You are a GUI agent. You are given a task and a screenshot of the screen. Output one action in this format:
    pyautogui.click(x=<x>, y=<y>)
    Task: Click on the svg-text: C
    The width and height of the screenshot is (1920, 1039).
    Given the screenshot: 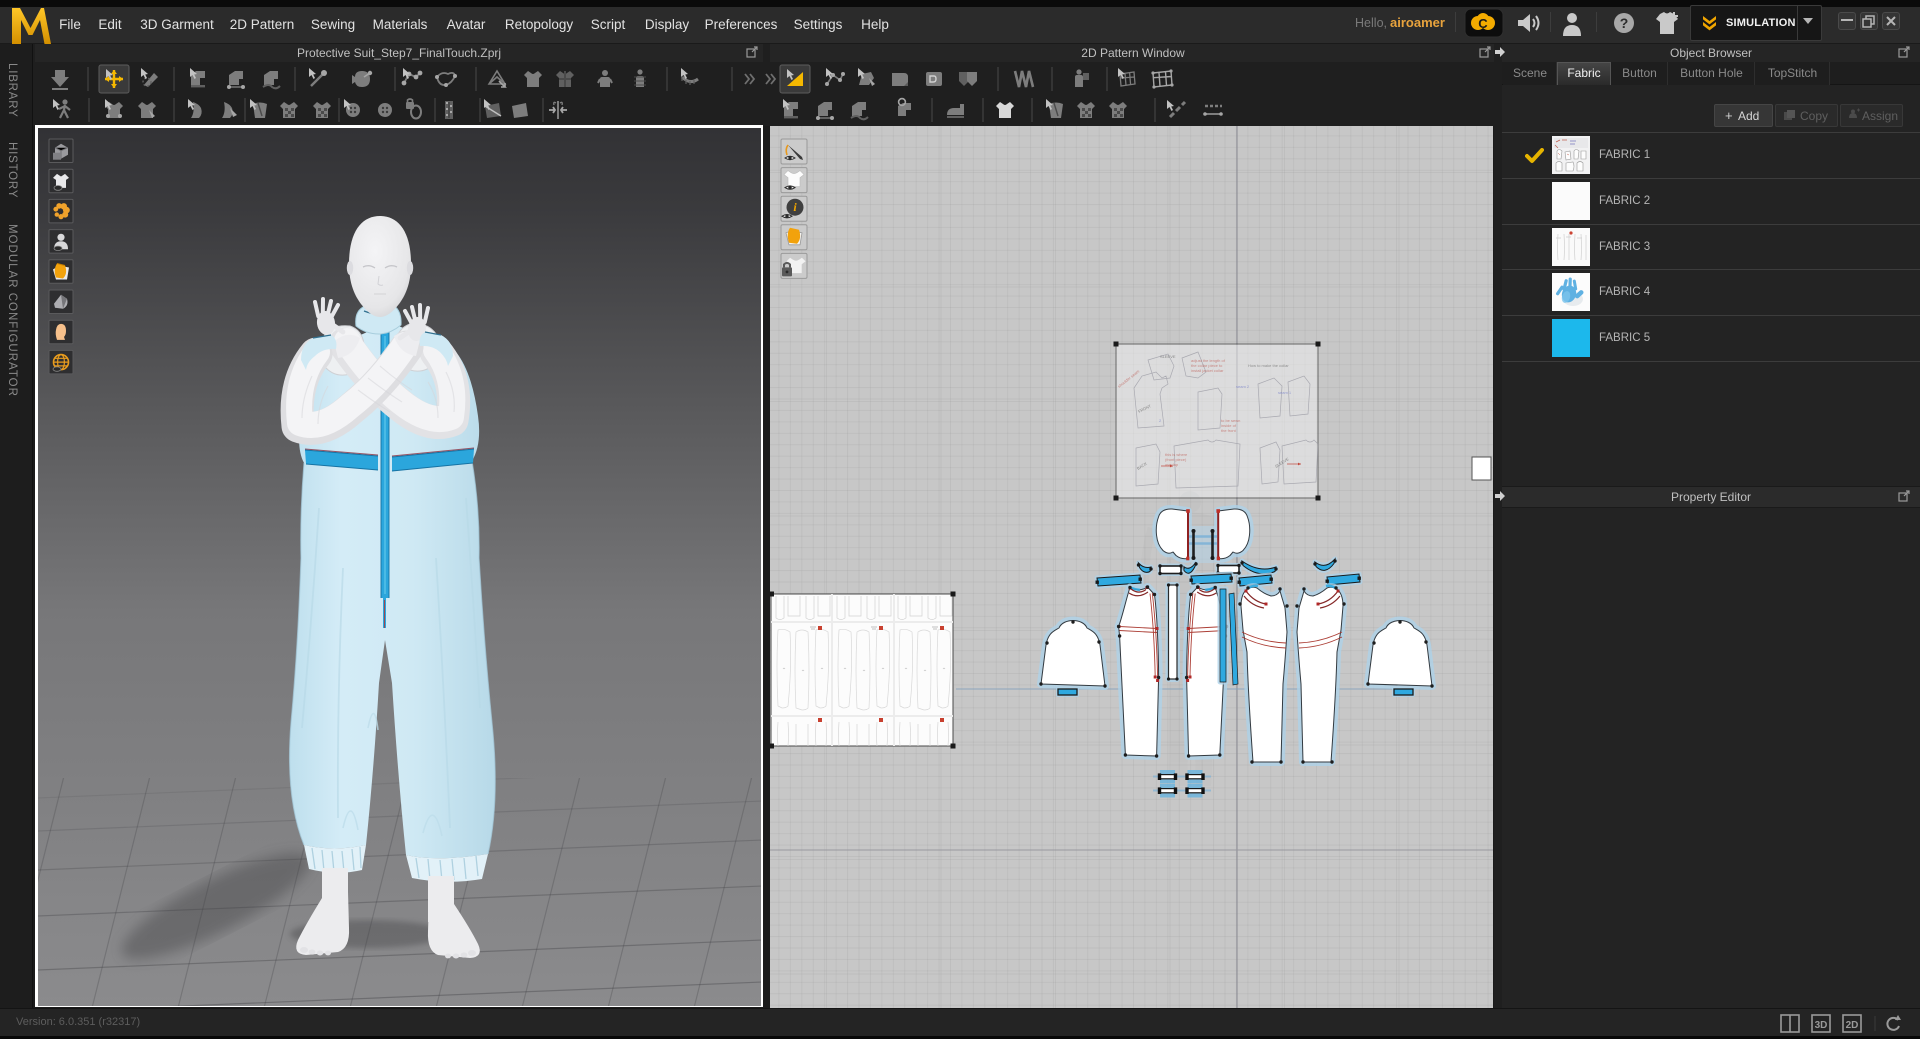 What is the action you would take?
    pyautogui.click(x=1483, y=23)
    